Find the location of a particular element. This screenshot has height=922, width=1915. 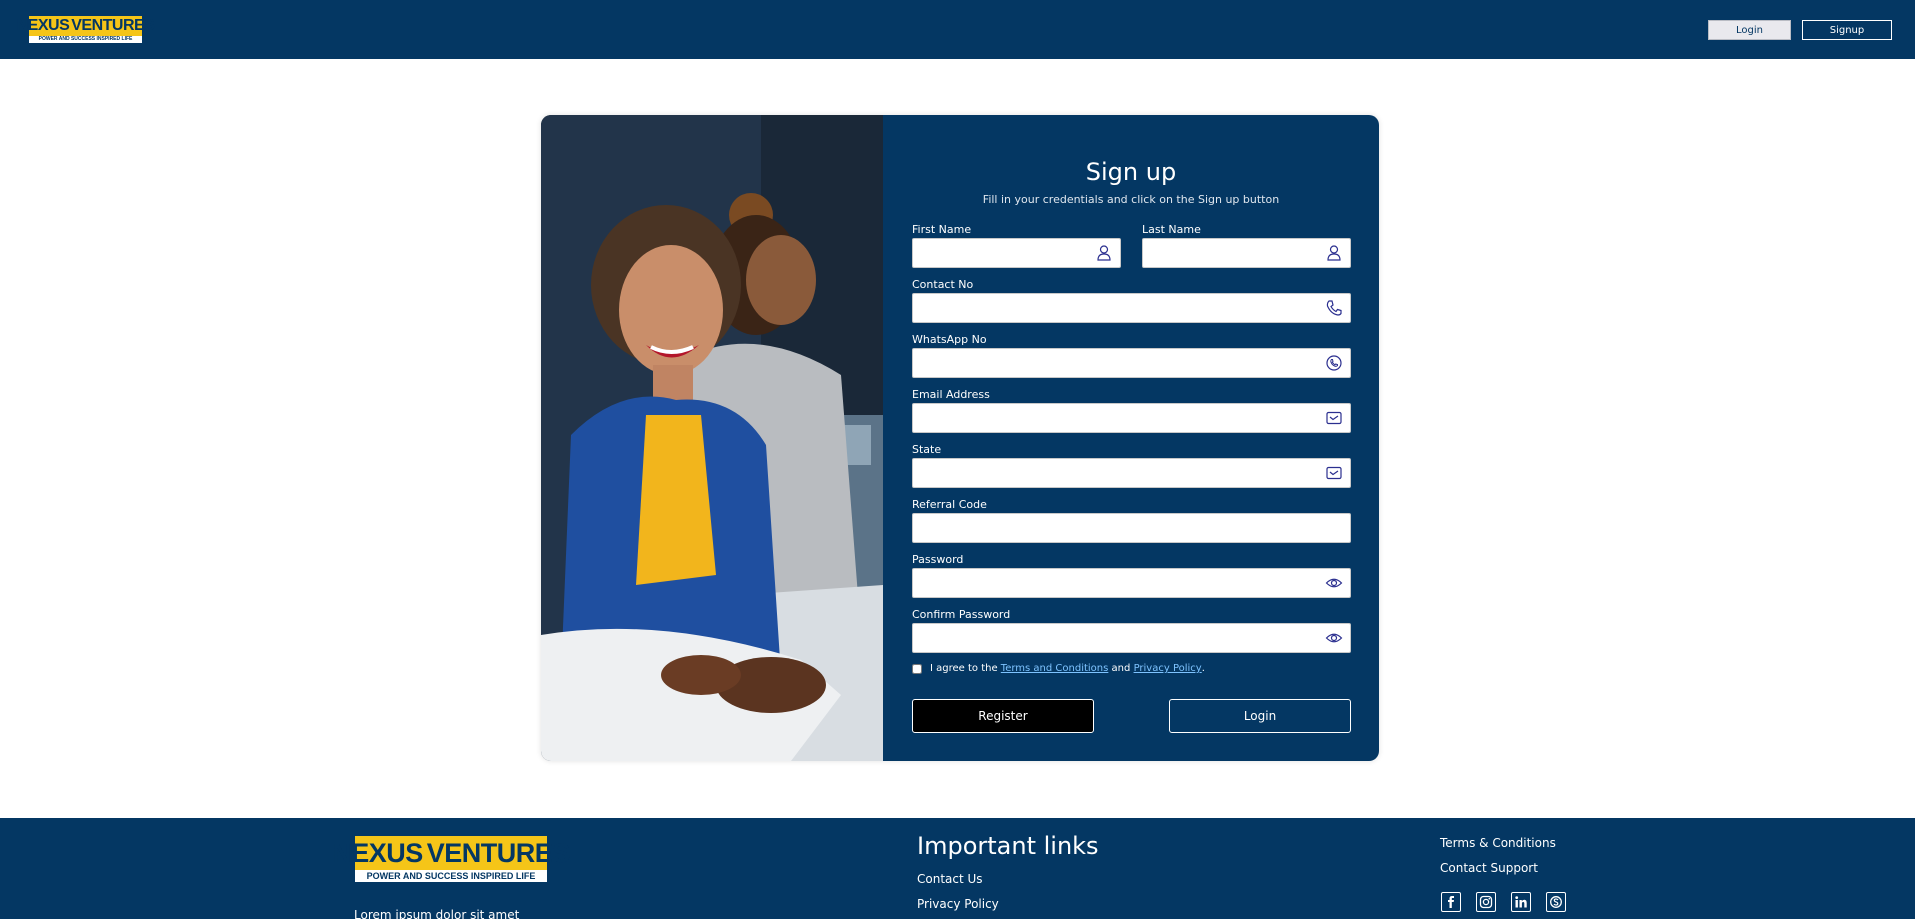

contact-input is located at coordinates (1131, 308).